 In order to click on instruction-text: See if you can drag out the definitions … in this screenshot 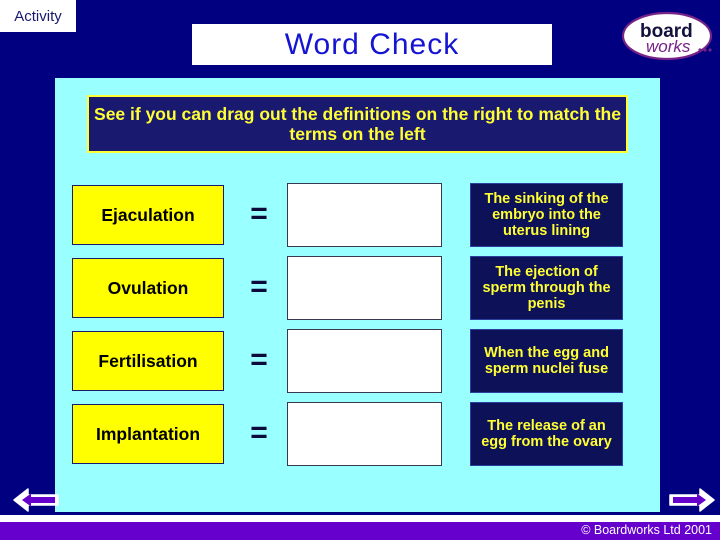, I will do `click(357, 123)`.